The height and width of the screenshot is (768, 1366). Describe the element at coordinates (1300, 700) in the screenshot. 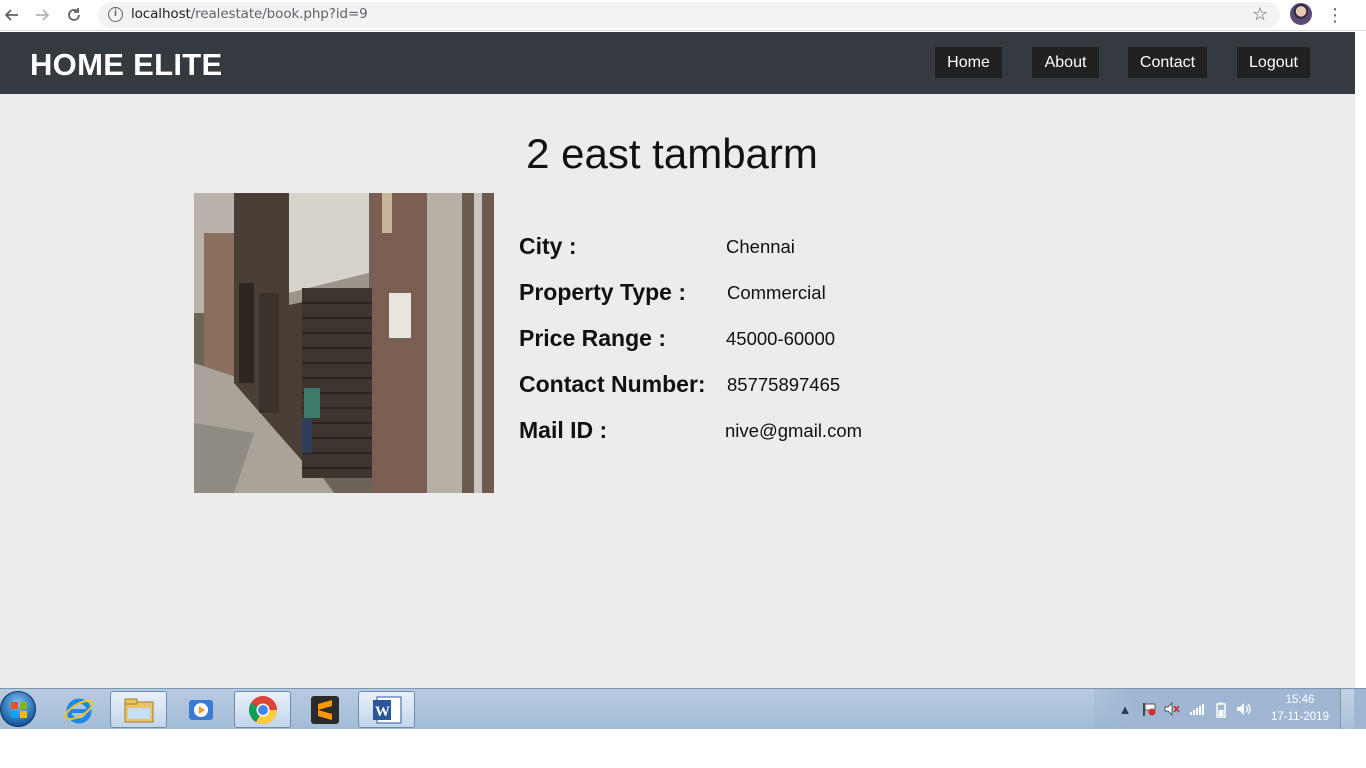

I see `clock-time: 15:46` at that location.